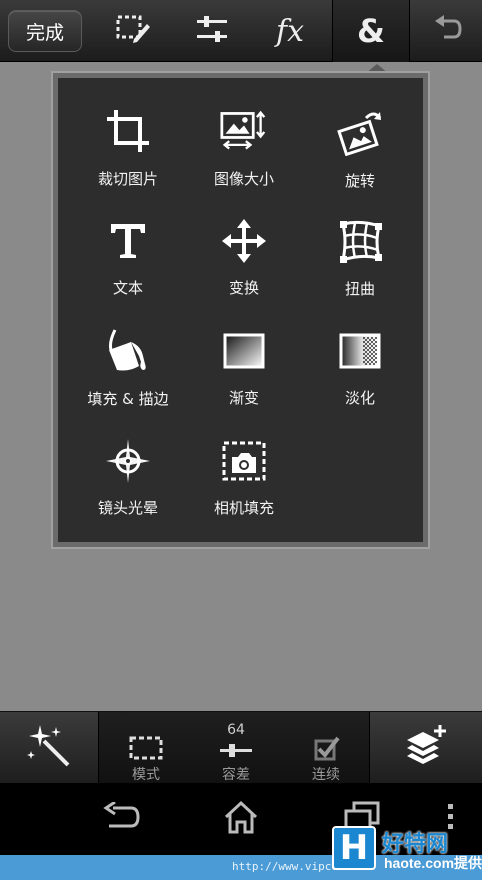 This screenshot has height=880, width=482. What do you see at coordinates (360, 350) in the screenshot?
I see `fade-icon` at bounding box center [360, 350].